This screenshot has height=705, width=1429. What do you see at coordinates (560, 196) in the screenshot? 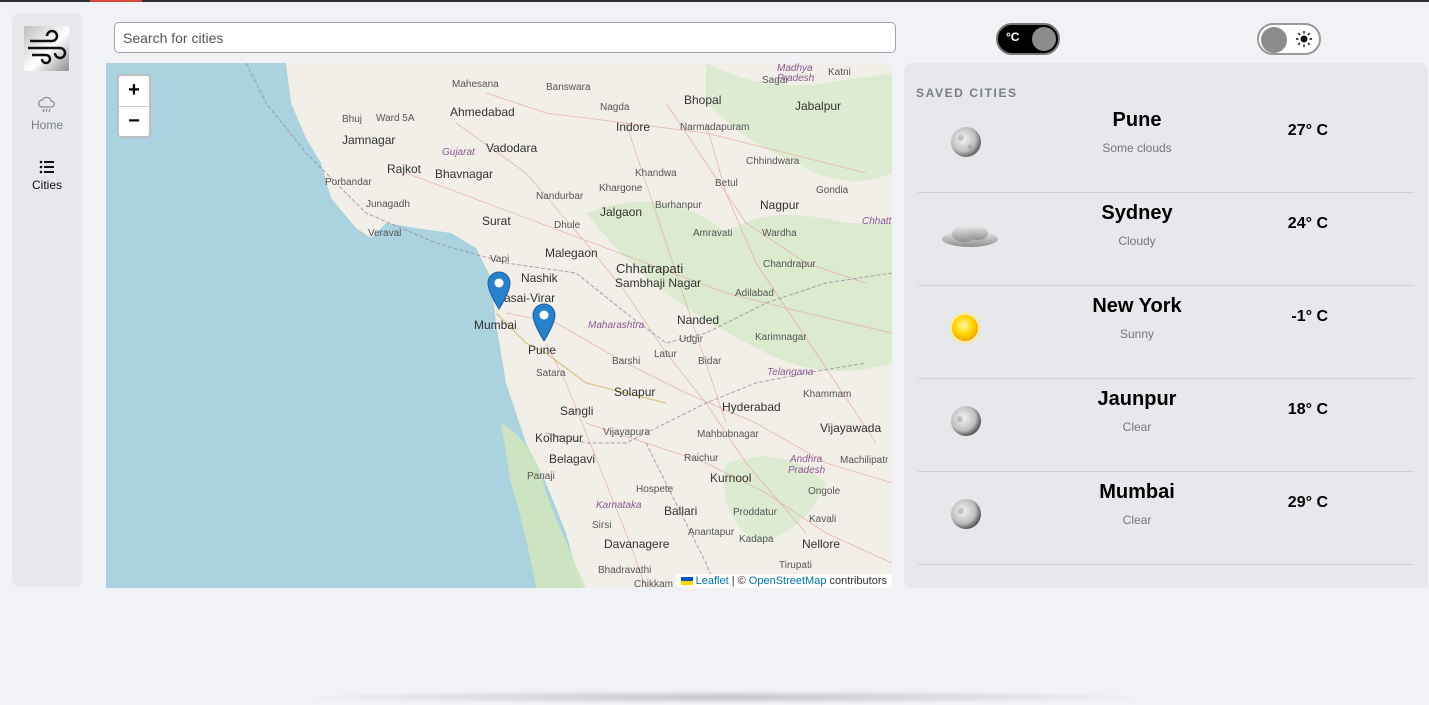
I see `map-label: Nandurbar` at bounding box center [560, 196].